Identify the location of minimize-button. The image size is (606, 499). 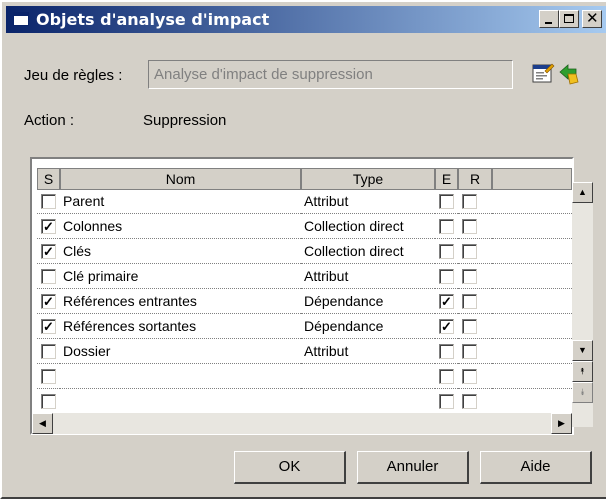
(549, 19).